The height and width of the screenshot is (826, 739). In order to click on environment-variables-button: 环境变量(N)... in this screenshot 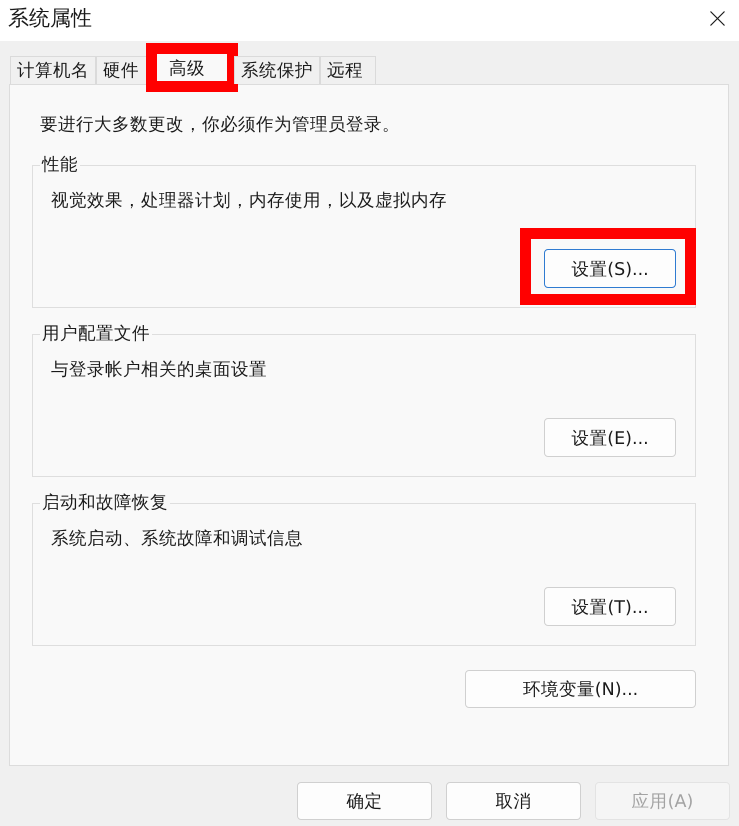, I will do `click(580, 689)`.